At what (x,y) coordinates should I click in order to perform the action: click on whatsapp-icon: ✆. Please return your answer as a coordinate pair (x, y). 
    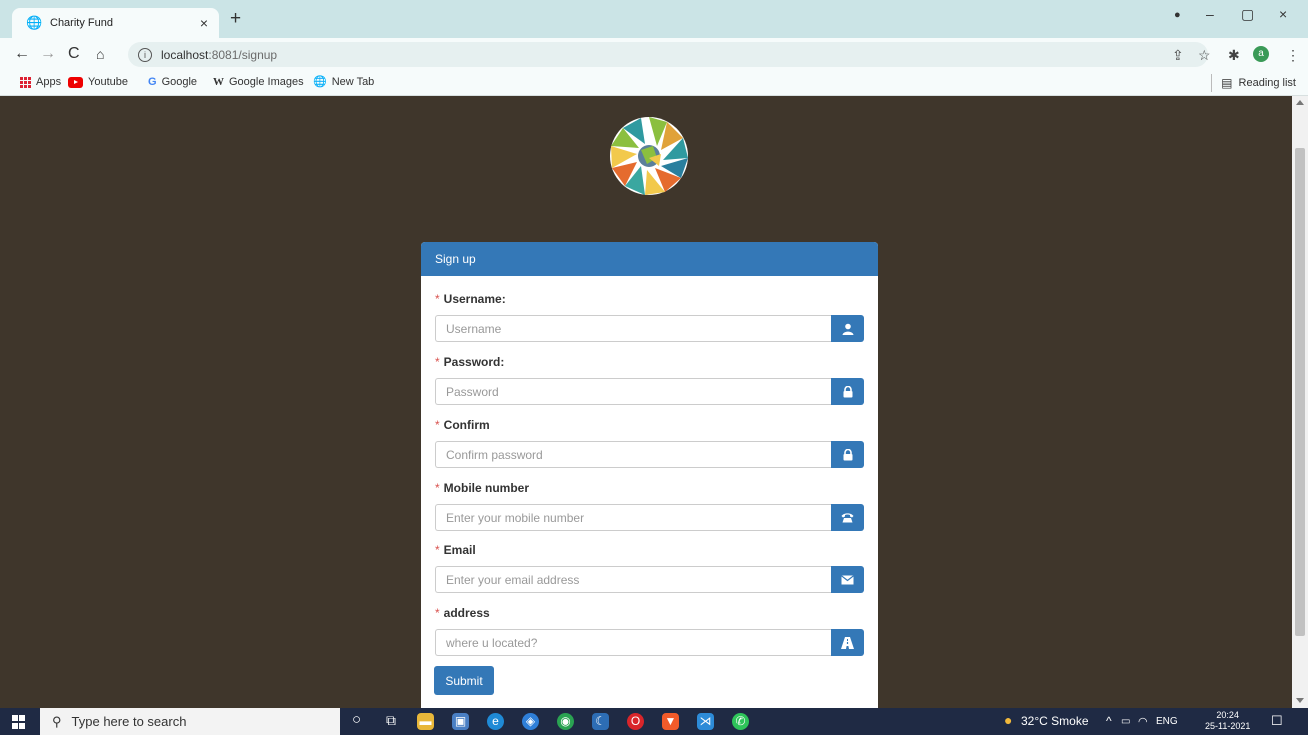
    Looking at the image, I should click on (740, 721).